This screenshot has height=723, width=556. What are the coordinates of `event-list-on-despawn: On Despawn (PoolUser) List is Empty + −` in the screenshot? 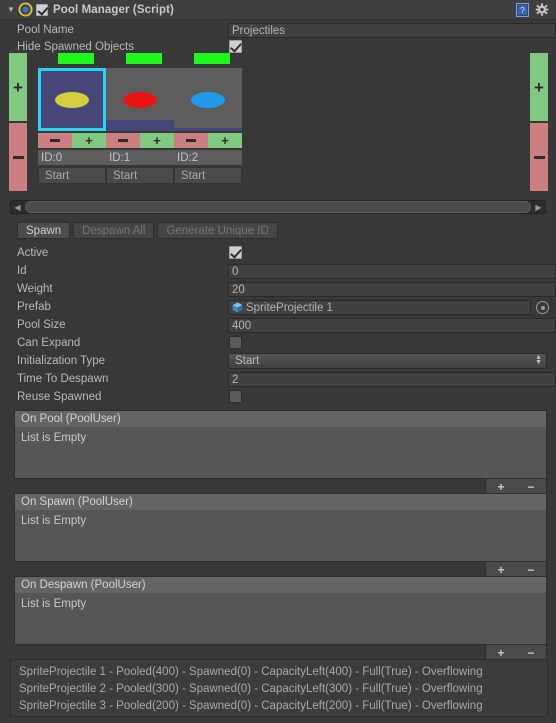 It's located at (280, 619).